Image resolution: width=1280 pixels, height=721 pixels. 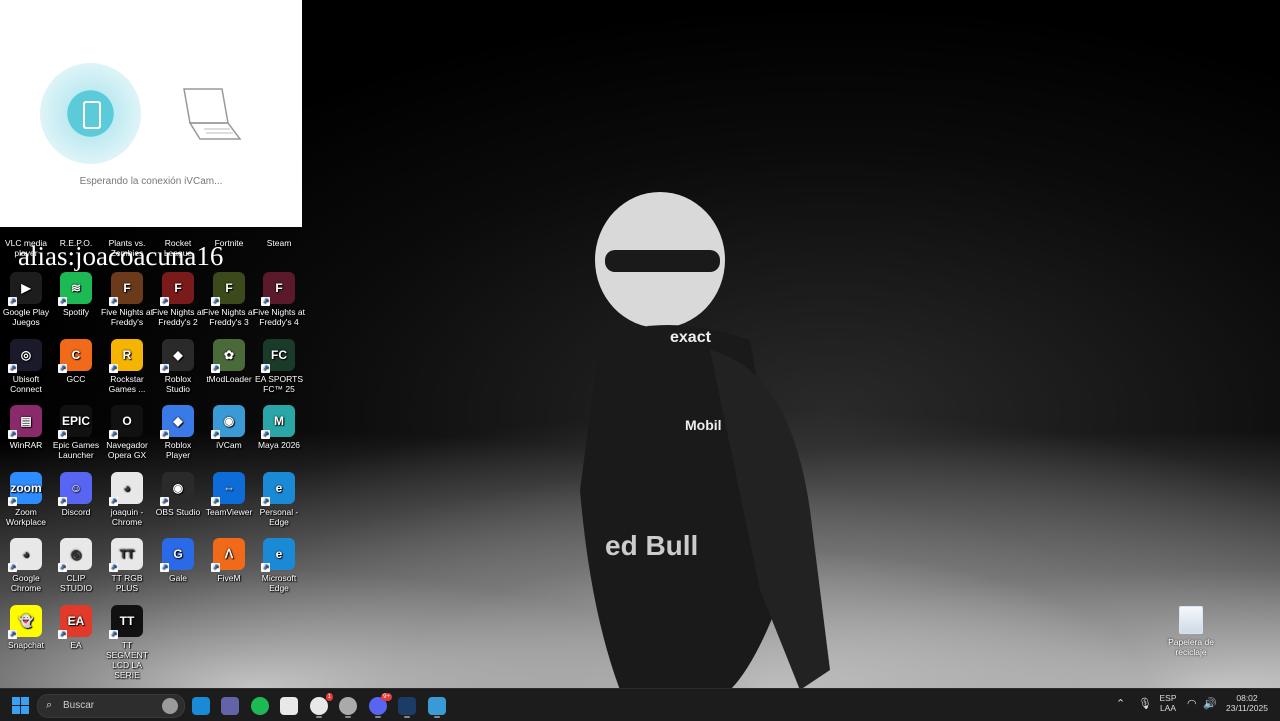 What do you see at coordinates (178, 384) in the screenshot?
I see `desktop-icon-label: Roblox Studio` at bounding box center [178, 384].